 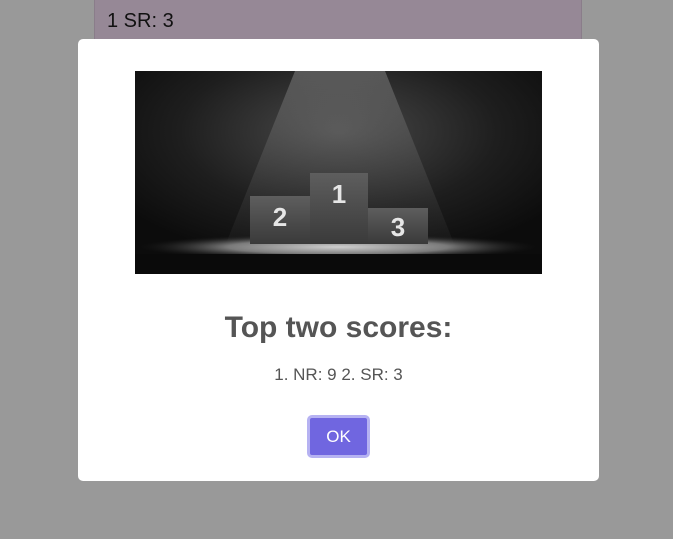 What do you see at coordinates (338, 327) in the screenshot?
I see `dialog-title: Top two scores:` at bounding box center [338, 327].